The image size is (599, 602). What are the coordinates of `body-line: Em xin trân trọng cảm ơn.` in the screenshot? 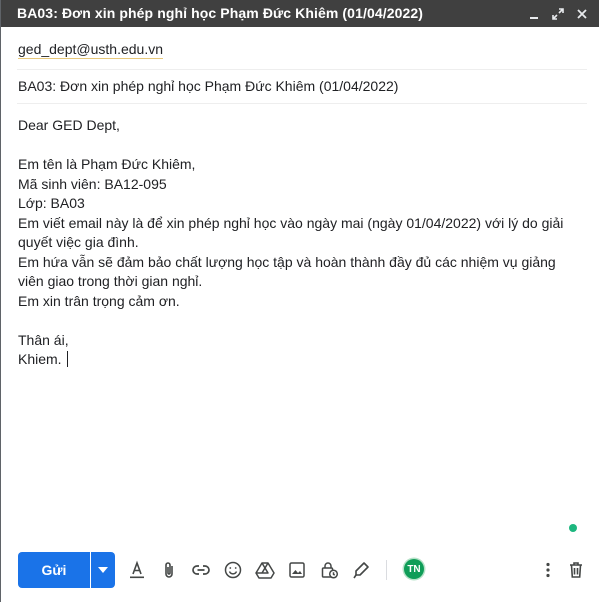 It's located at (99, 300).